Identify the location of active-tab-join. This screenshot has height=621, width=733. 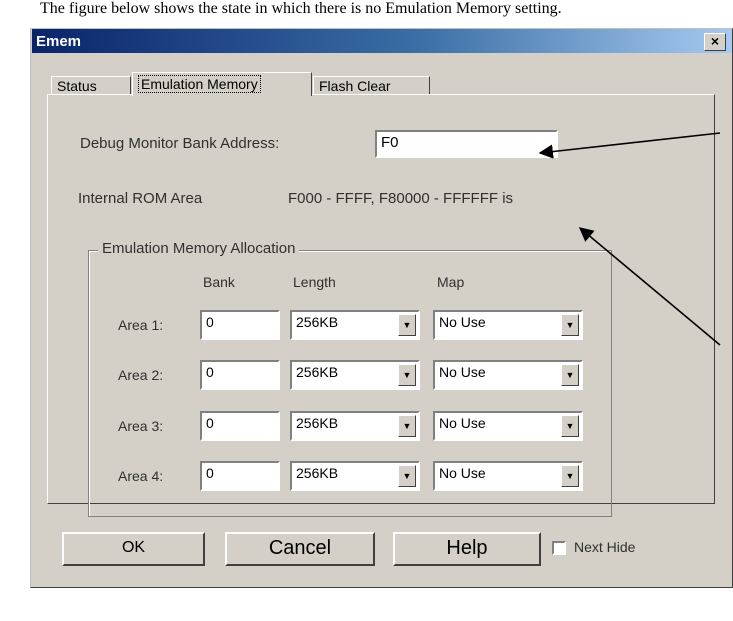
(222, 94).